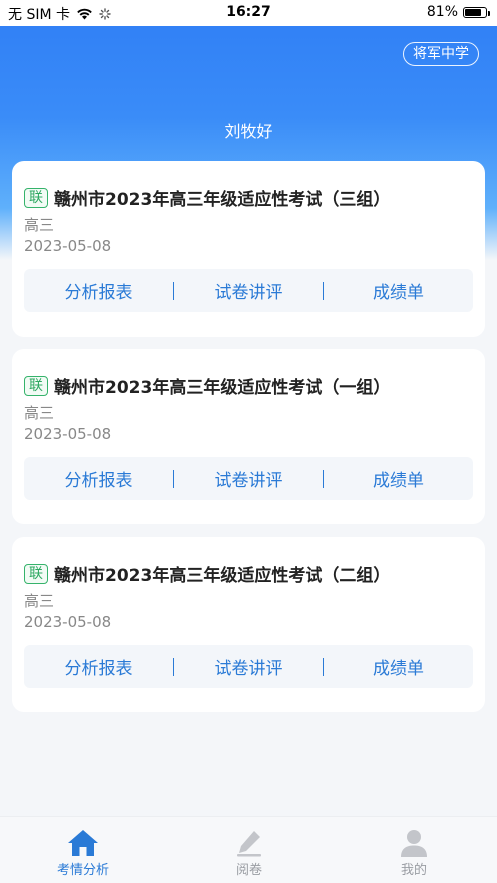 This screenshot has height=883, width=497. I want to click on tab-label: 考情分析, so click(82, 870).